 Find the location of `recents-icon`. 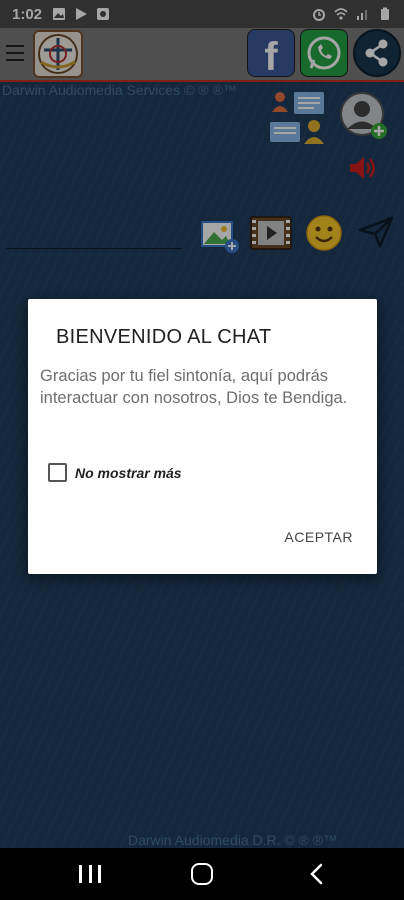

recents-icon is located at coordinates (90, 874).